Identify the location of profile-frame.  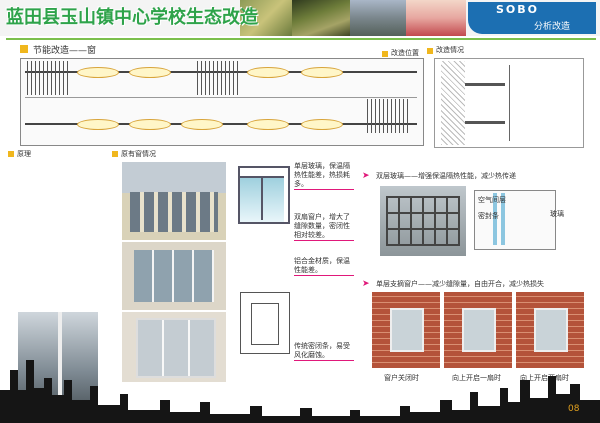
(265, 324).